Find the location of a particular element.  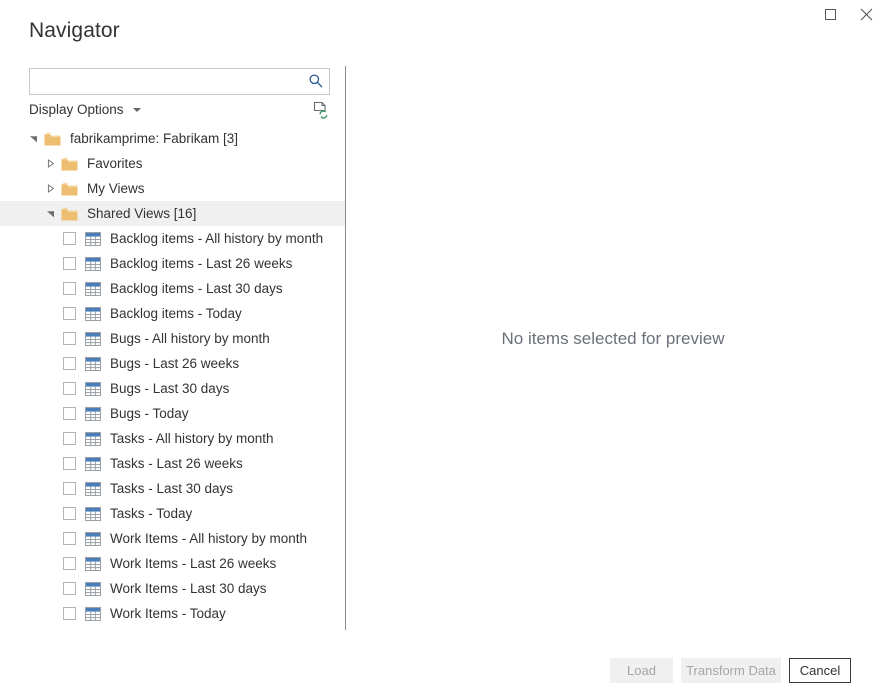

search-row is located at coordinates (179, 81).